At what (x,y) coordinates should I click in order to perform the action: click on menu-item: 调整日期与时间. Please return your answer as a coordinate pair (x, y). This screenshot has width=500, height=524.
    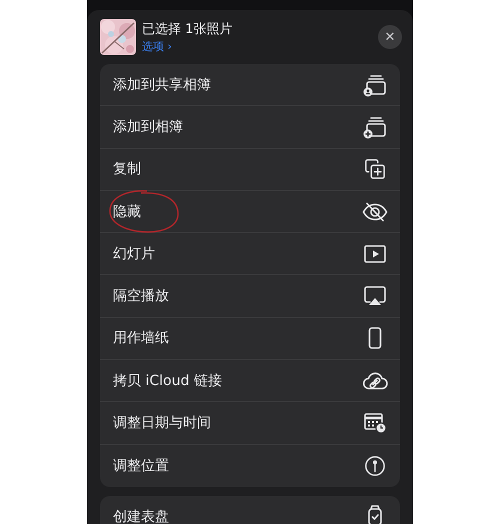
    Looking at the image, I should click on (250, 423).